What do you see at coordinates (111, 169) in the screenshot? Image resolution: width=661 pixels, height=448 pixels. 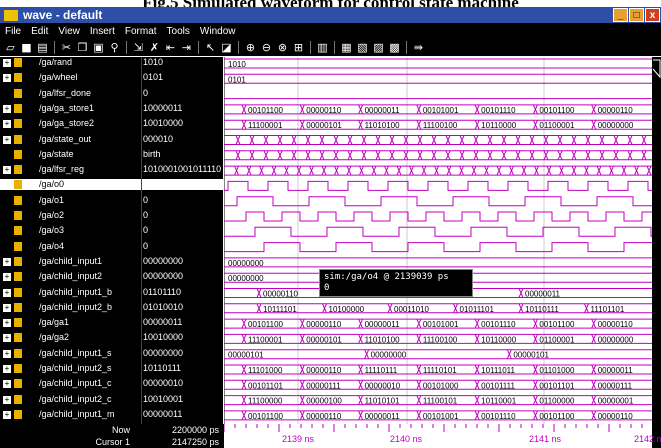 I see `signal-row: + /ga/lfsr_reg 1010001001011110` at bounding box center [111, 169].